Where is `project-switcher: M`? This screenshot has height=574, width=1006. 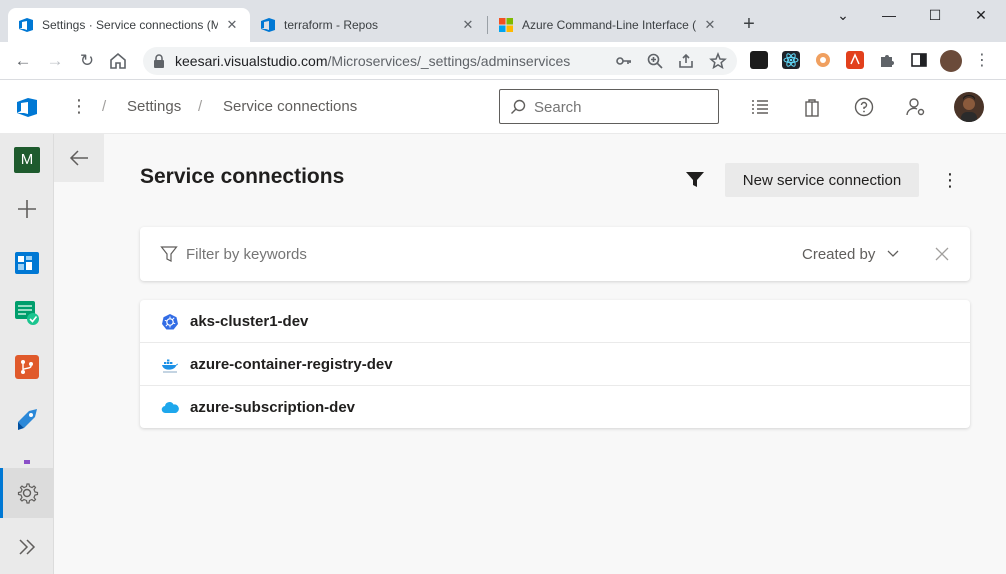 project-switcher: M is located at coordinates (27, 159).